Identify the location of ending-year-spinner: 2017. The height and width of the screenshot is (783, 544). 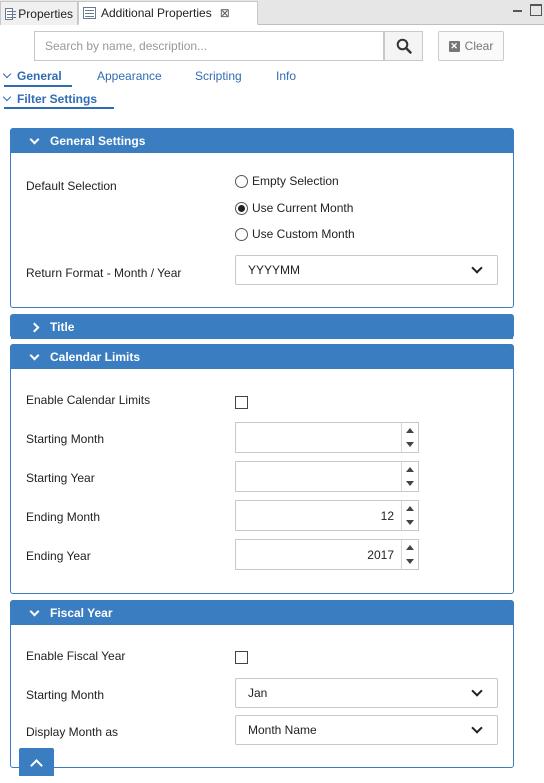
(327, 554).